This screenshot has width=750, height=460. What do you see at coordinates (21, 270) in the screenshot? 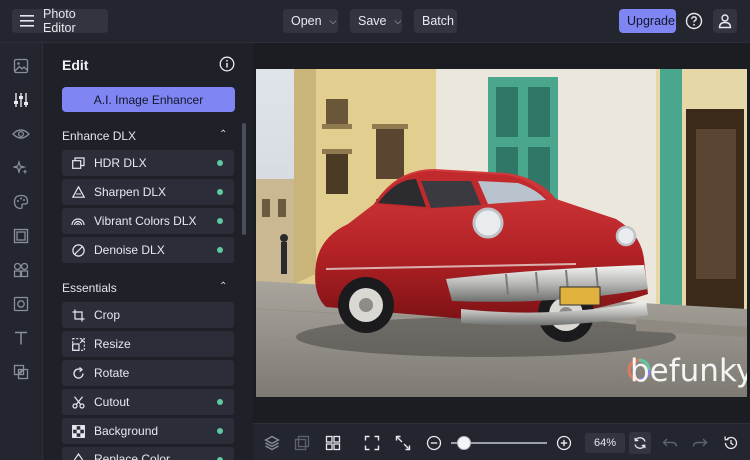
I see `shapes-icon` at bounding box center [21, 270].